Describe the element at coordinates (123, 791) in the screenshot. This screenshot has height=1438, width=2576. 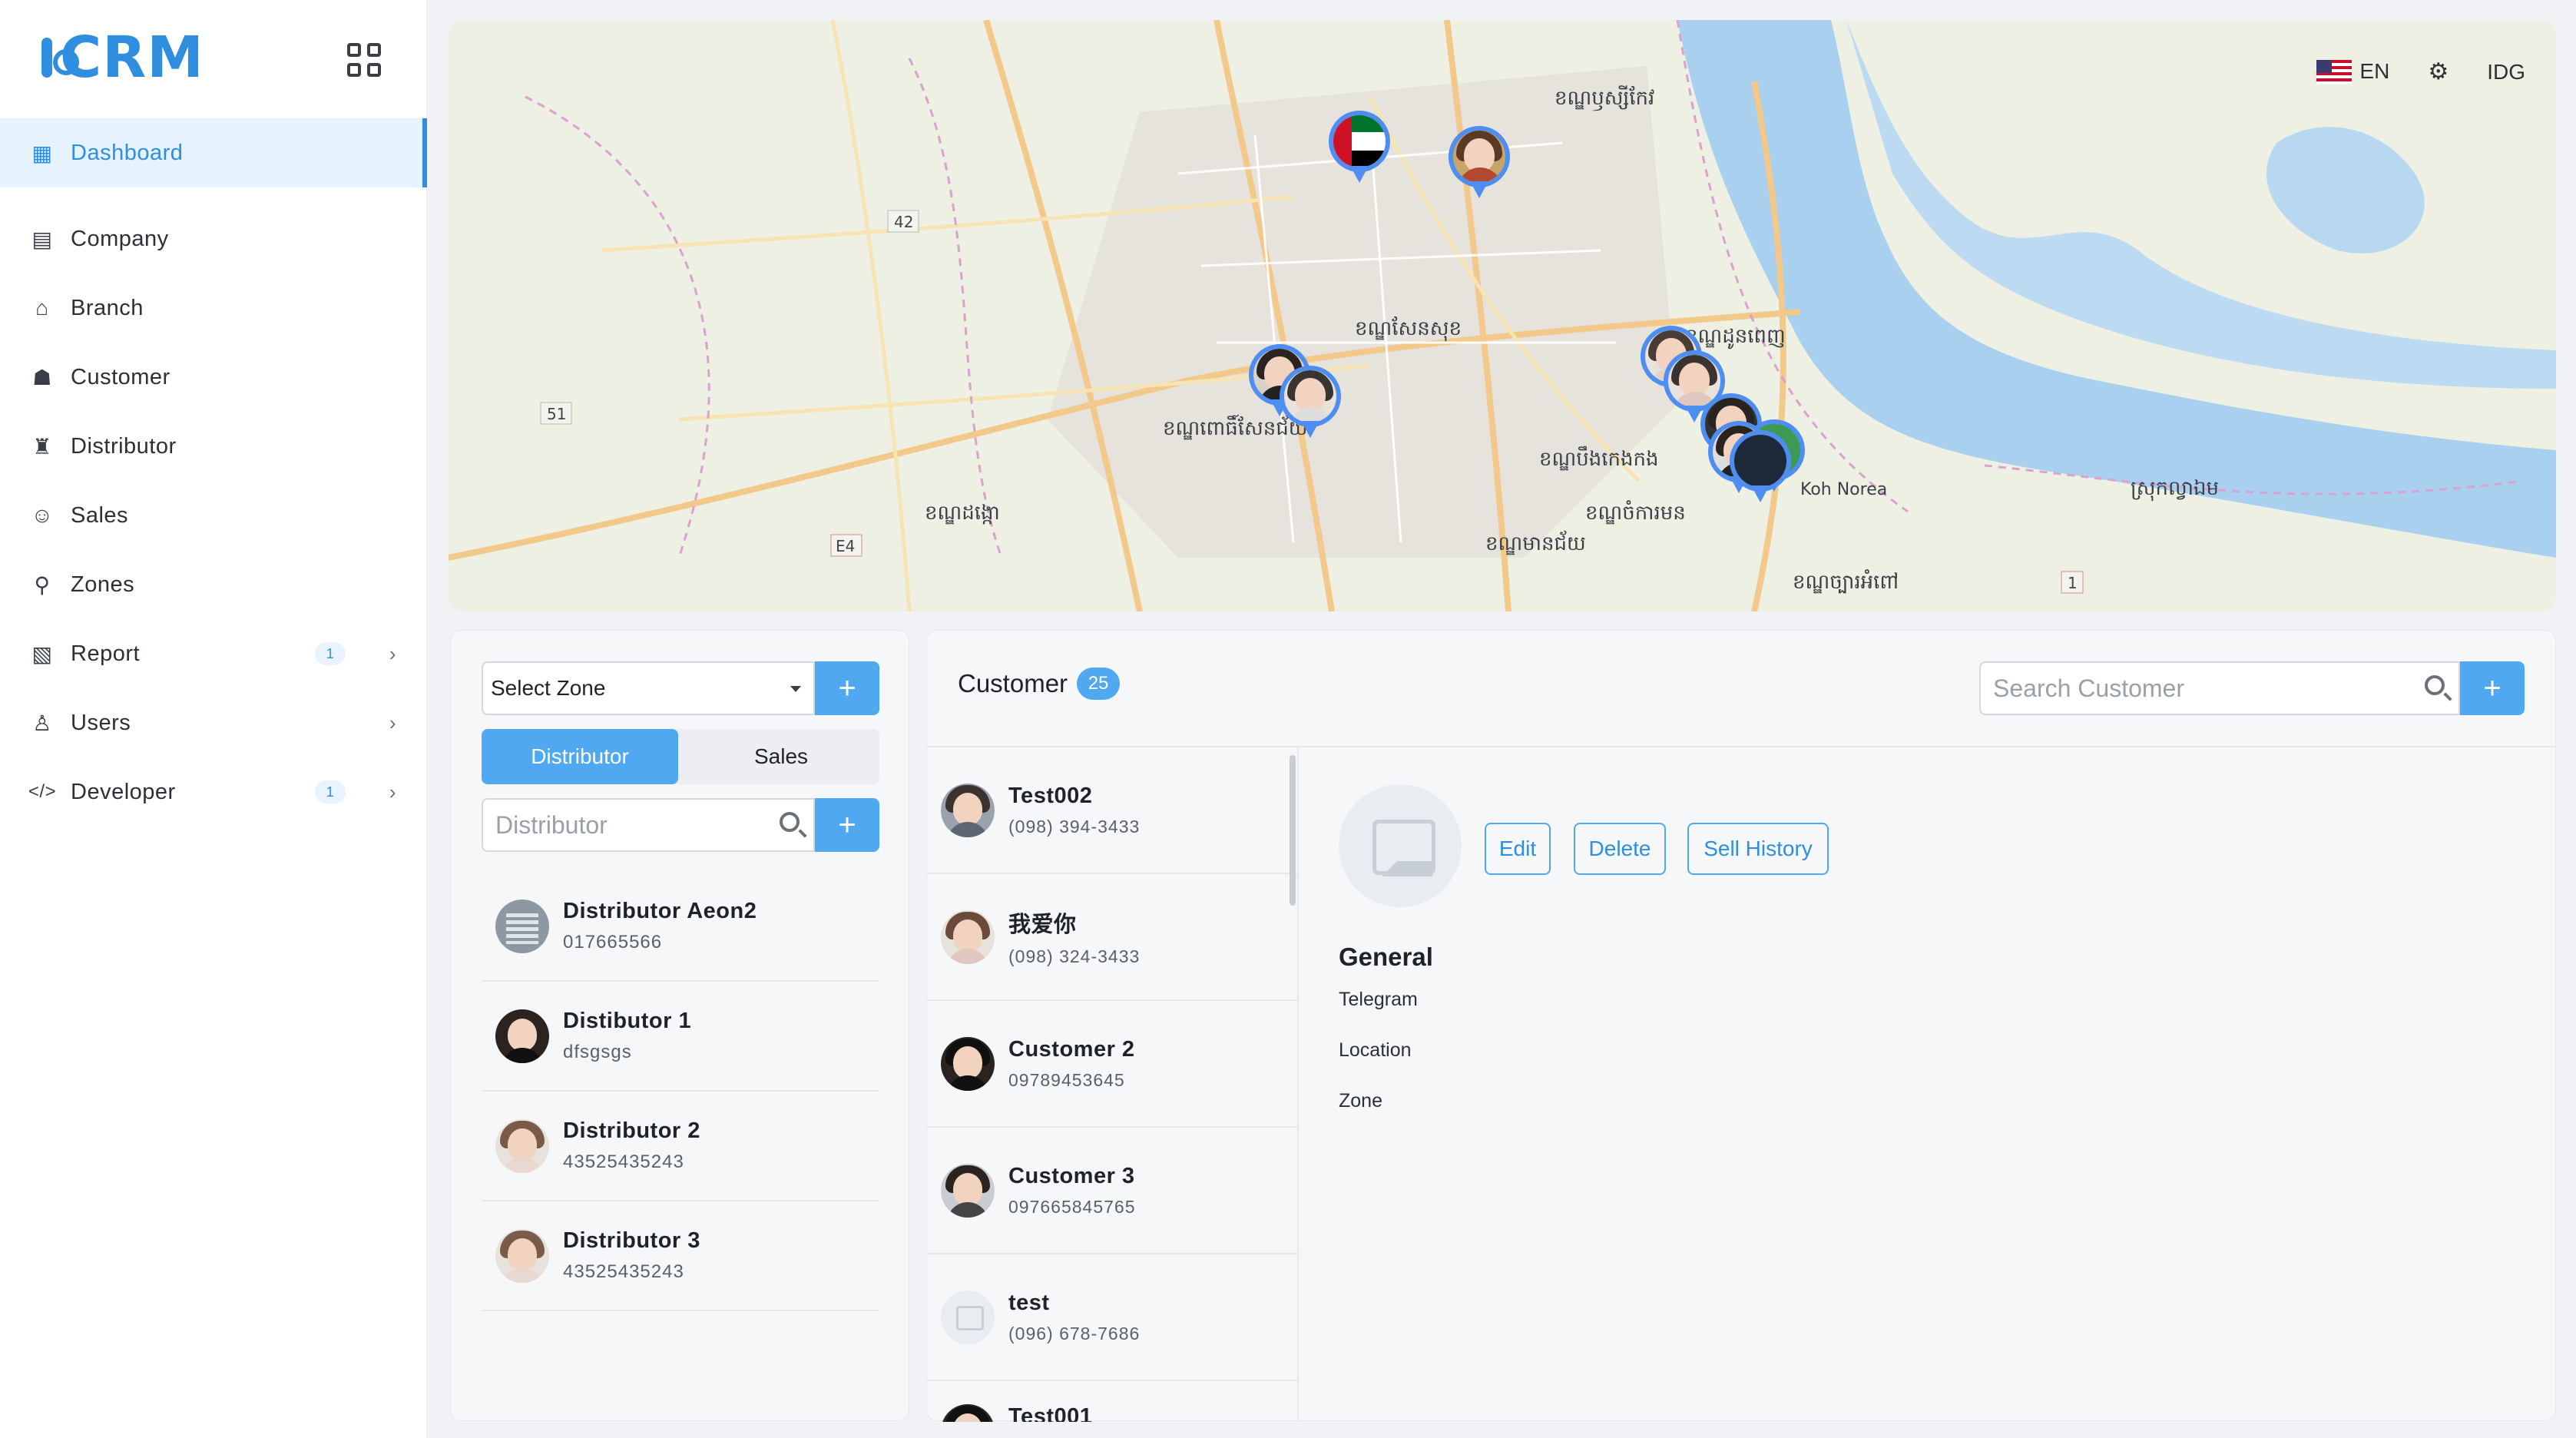
I see `sidebar-item-label: Developer` at that location.